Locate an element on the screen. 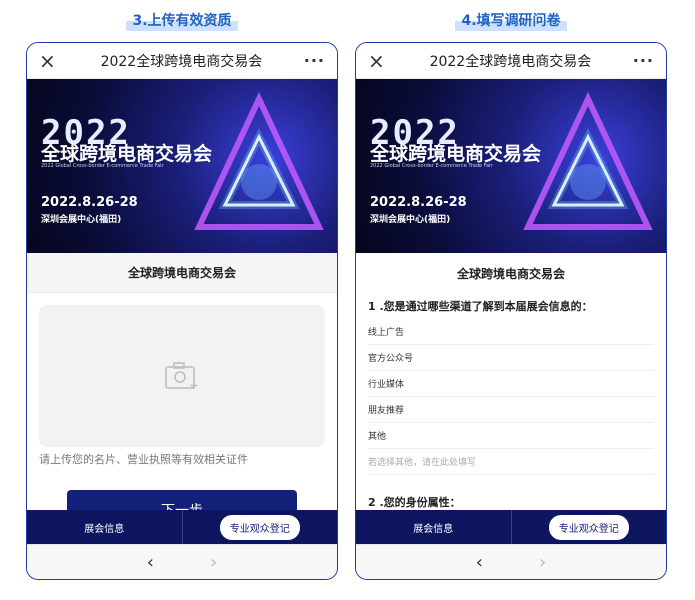  survey-option: 线上广告 is located at coordinates (511, 332).